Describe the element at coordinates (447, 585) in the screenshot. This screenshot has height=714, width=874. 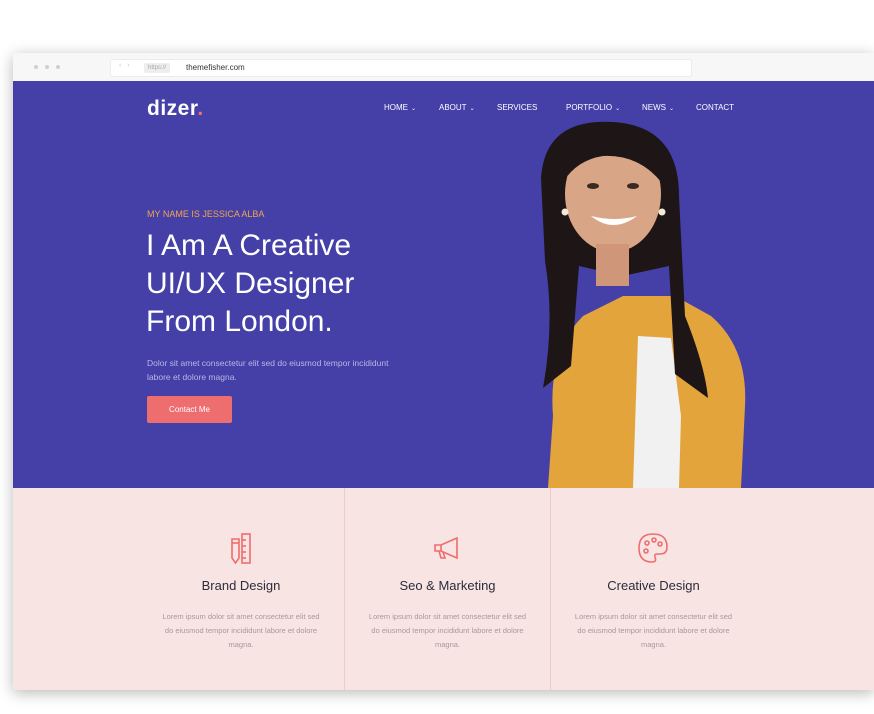
I see `feature-title: Seo & Marketing` at that location.